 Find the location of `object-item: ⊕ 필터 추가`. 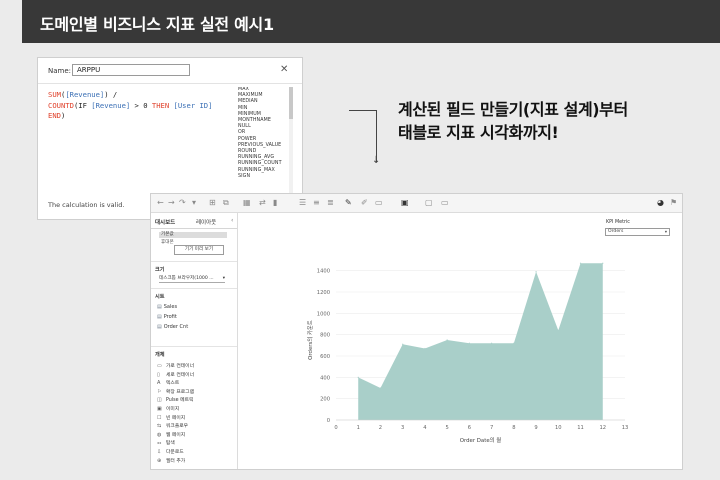

object-item: ⊕ 필터 추가 is located at coordinates (171, 461).